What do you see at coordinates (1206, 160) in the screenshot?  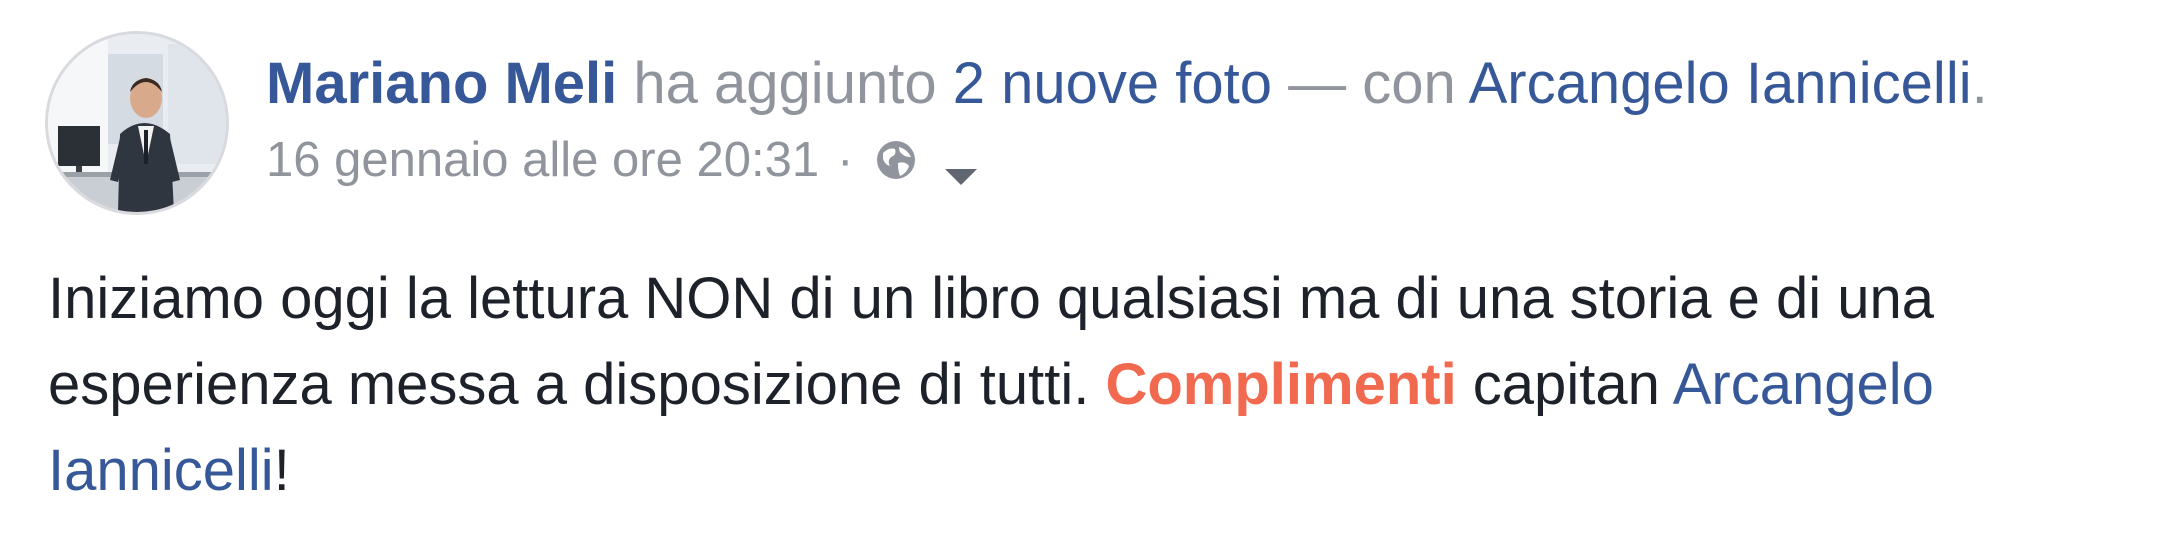 I see `post-meta: 16 gennaio alle ore 20:31 ·` at bounding box center [1206, 160].